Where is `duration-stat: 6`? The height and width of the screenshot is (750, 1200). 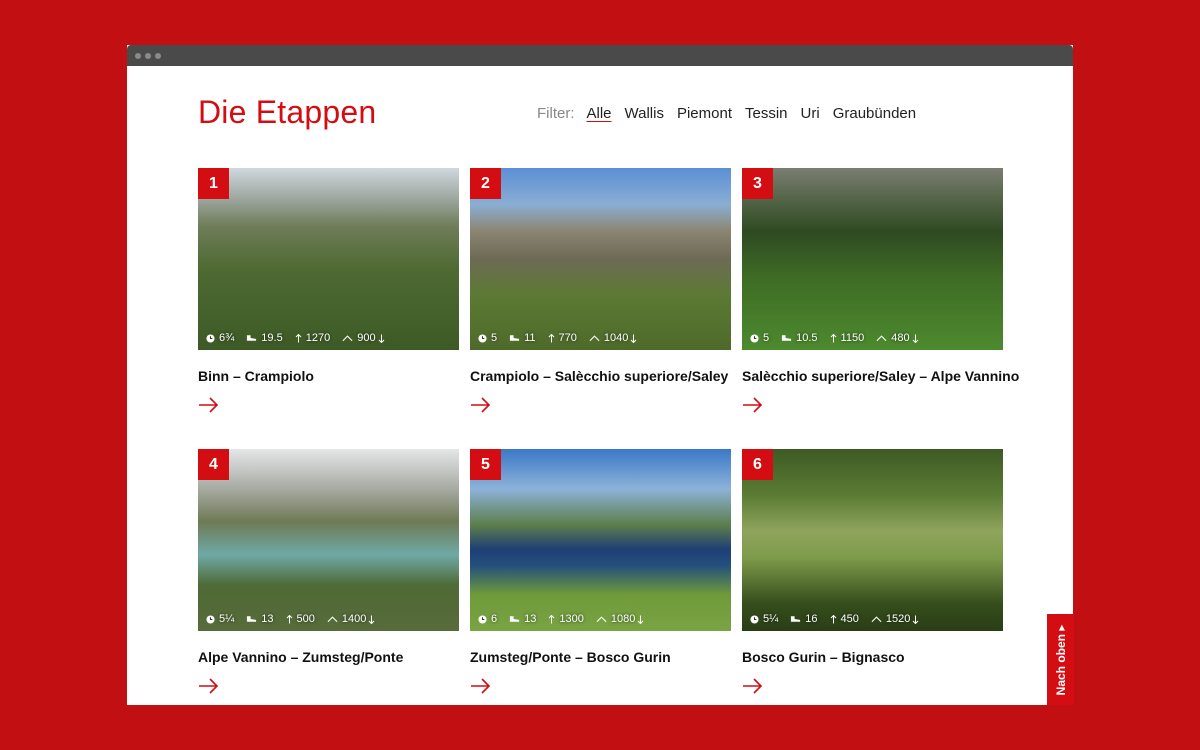 duration-stat: 6 is located at coordinates (487, 619).